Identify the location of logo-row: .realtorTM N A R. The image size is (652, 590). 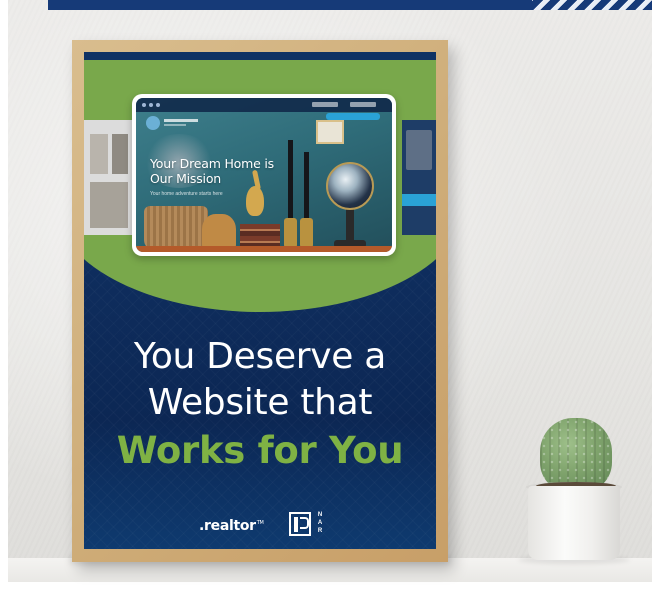
(260, 525).